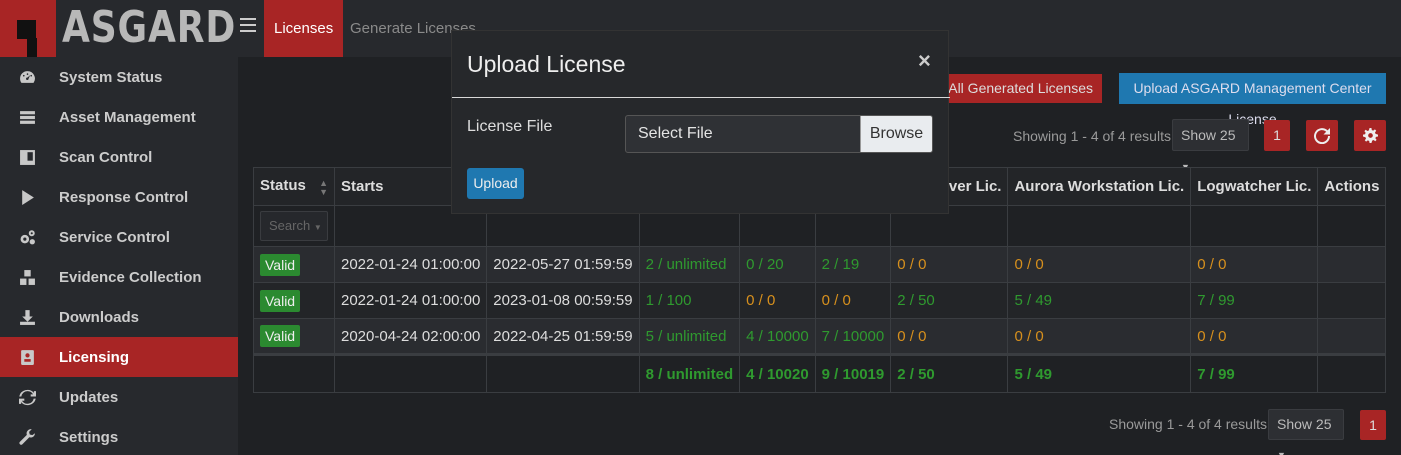 Image resolution: width=1401 pixels, height=455 pixels. I want to click on license-file-label: License File, so click(510, 126).